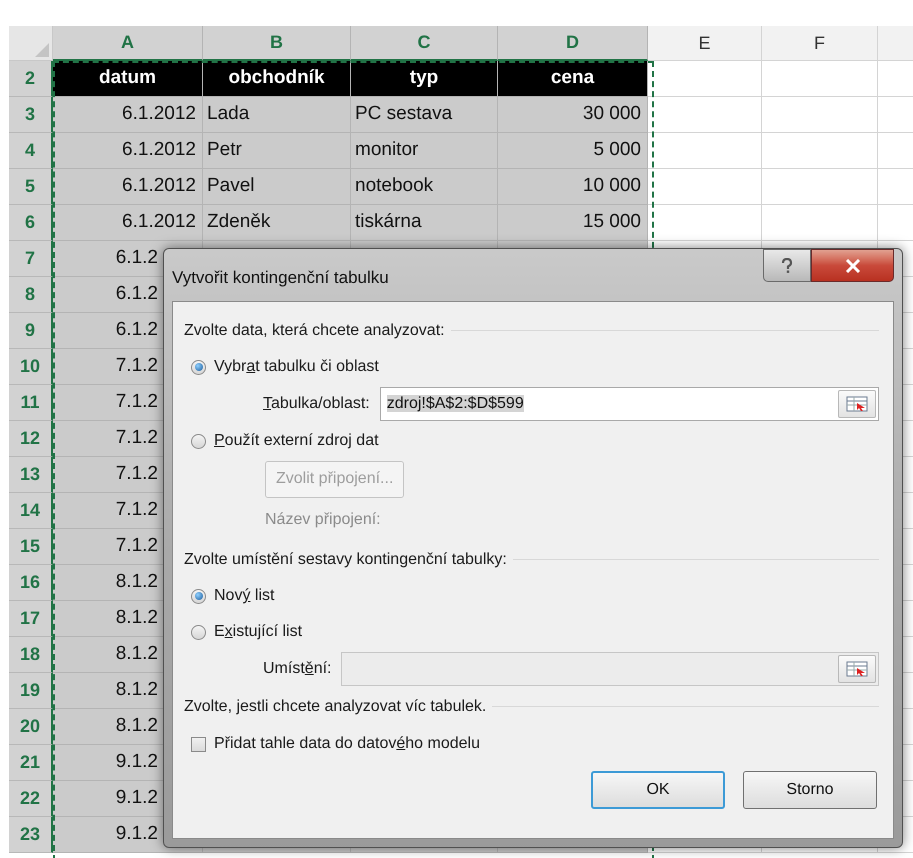 This screenshot has width=913, height=858. I want to click on row-header: 15, so click(31, 547).